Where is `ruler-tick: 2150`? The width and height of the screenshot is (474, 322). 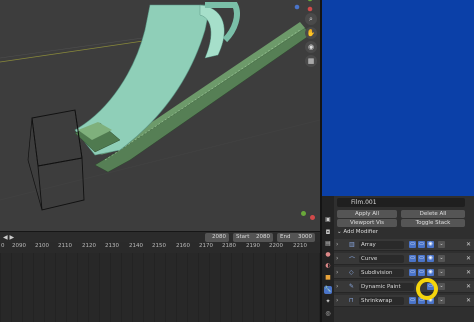
ruler-tick: 2150 is located at coordinates (159, 246).